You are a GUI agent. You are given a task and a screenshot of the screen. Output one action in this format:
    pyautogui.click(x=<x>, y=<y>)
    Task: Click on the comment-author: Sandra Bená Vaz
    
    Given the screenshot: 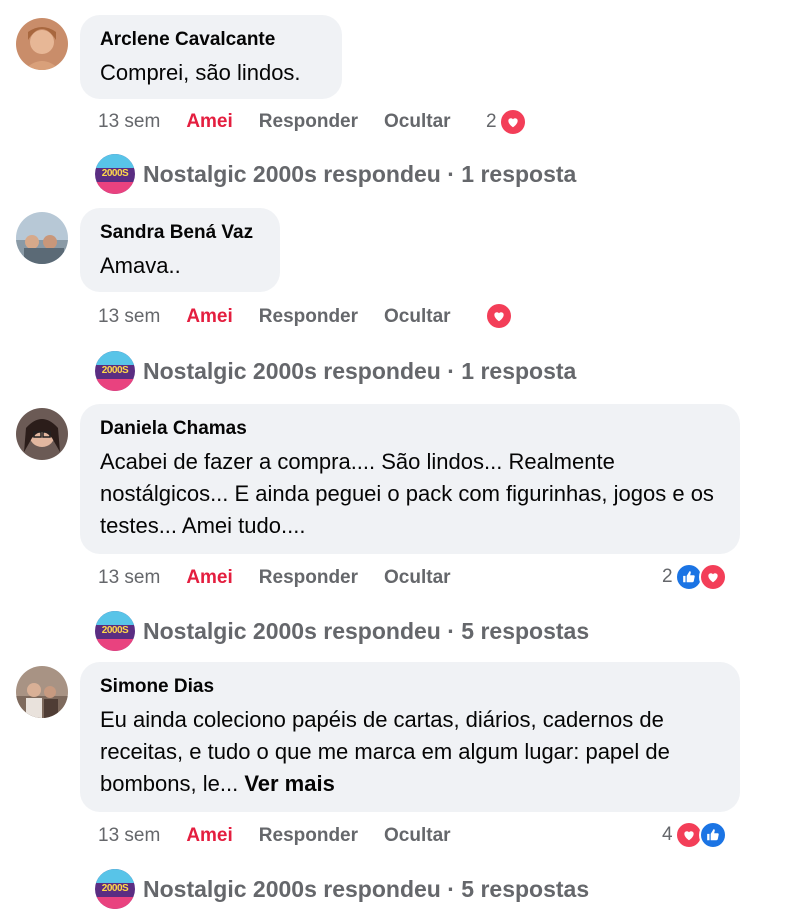 What is the action you would take?
    pyautogui.click(x=180, y=233)
    